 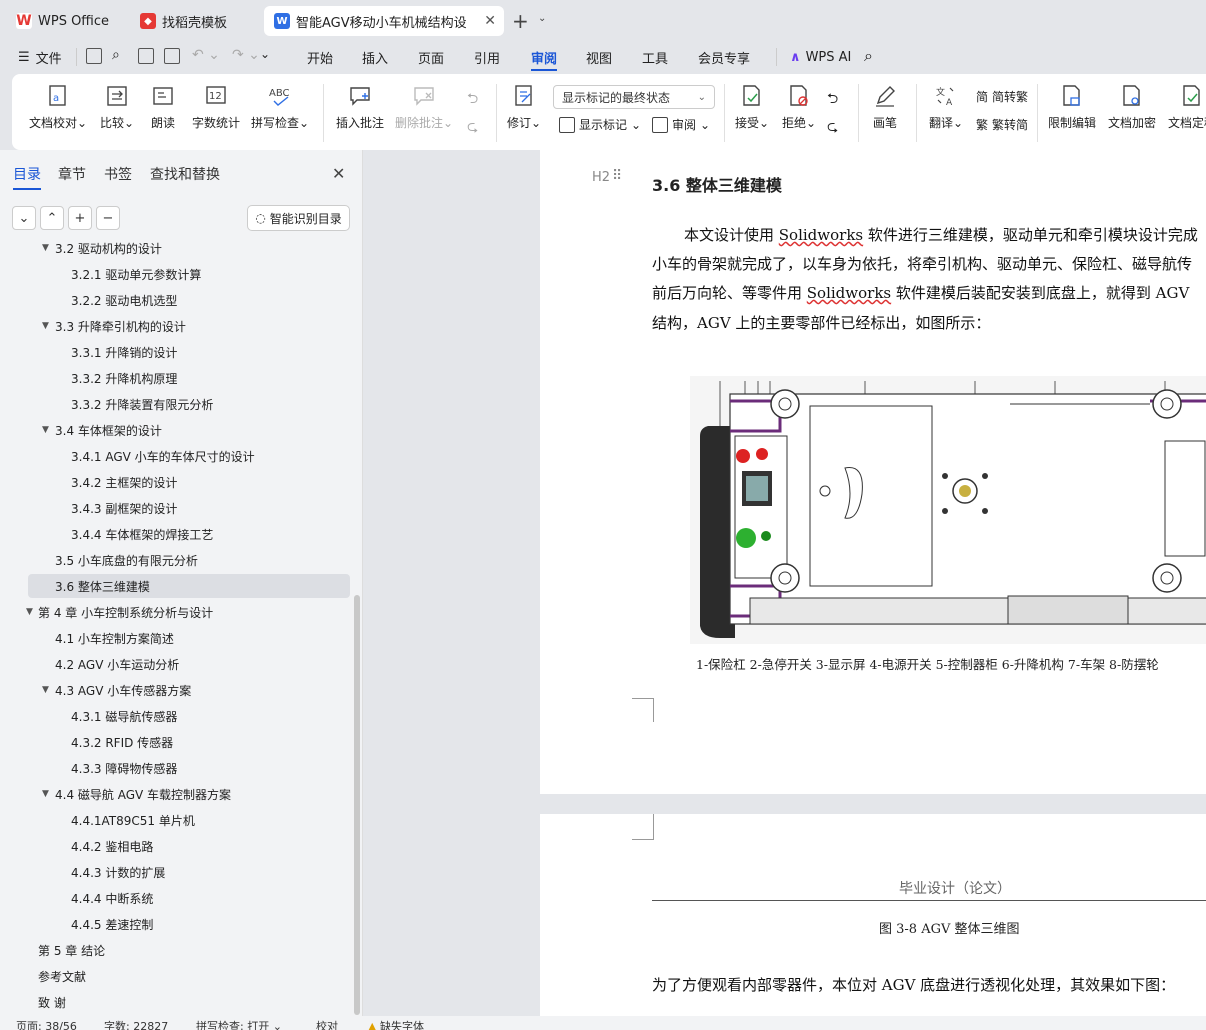 I want to click on tab-document: W 智能AGV移动小车机械结构设 ✕, so click(x=384, y=21).